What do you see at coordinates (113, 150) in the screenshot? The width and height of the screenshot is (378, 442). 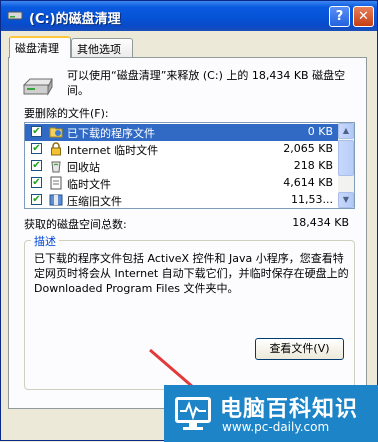 I see `file-name: Internet 临时文件` at bounding box center [113, 150].